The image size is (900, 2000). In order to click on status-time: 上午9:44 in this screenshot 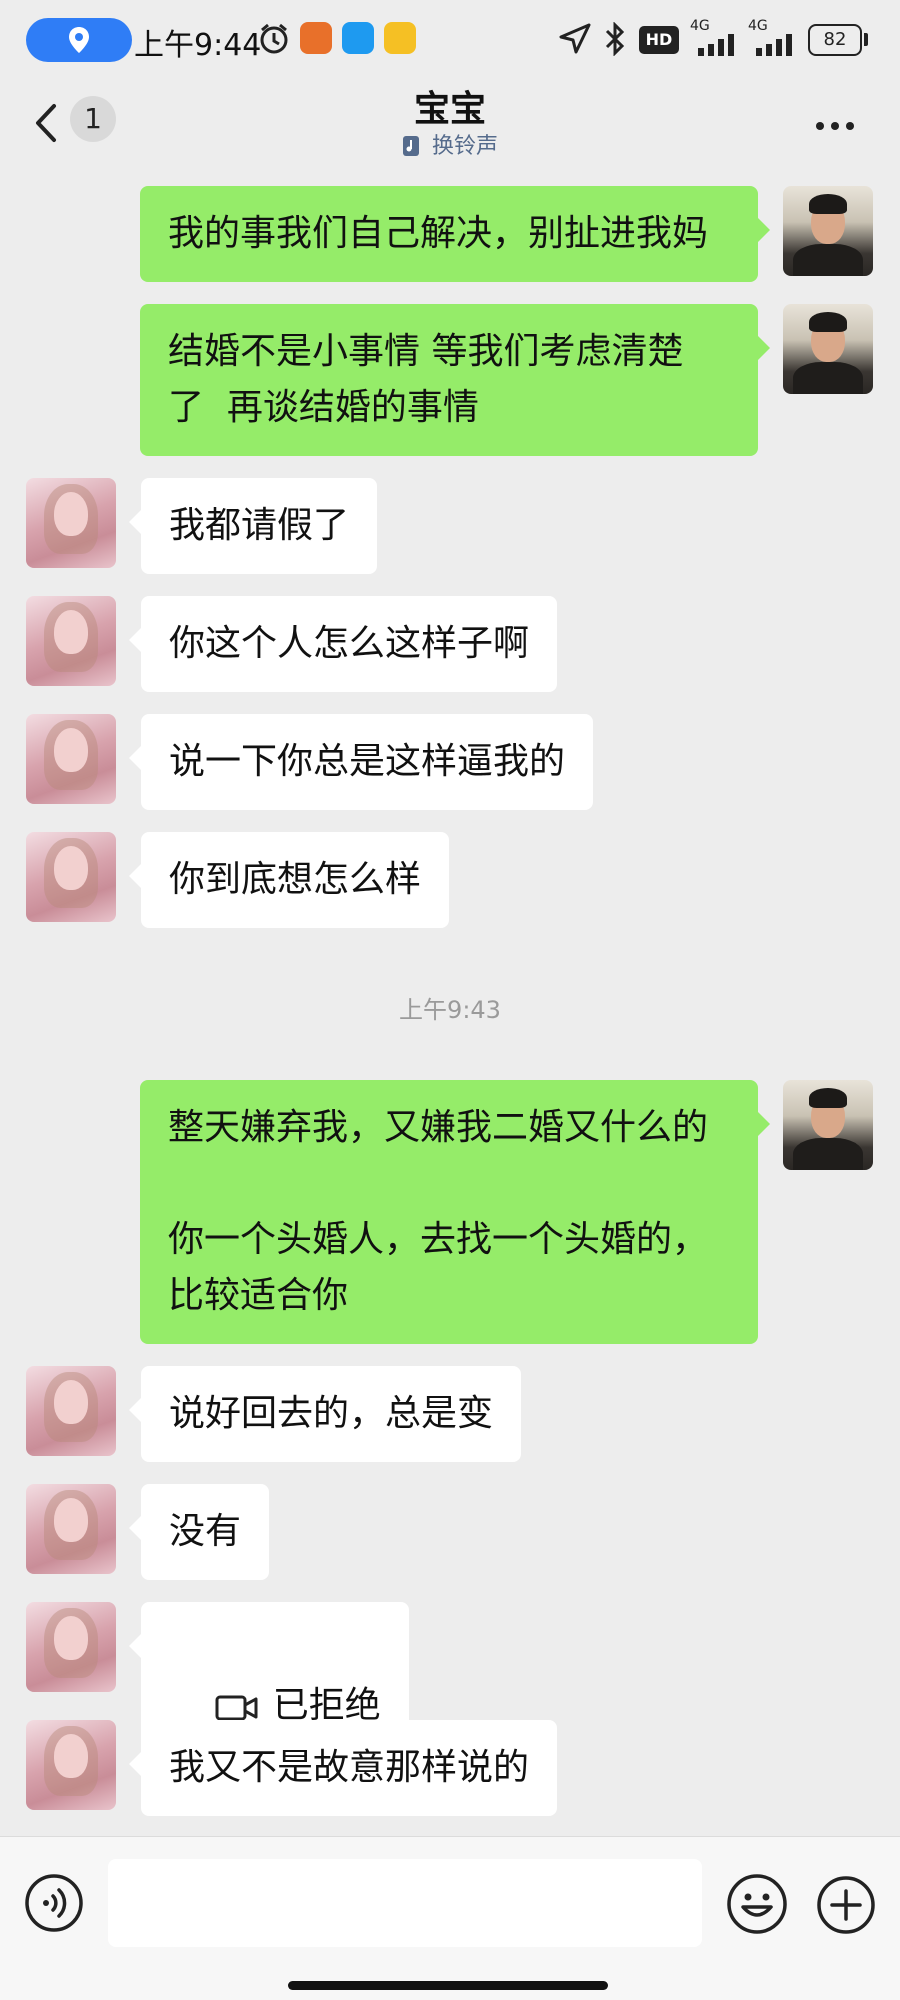, I will do `click(198, 45)`.